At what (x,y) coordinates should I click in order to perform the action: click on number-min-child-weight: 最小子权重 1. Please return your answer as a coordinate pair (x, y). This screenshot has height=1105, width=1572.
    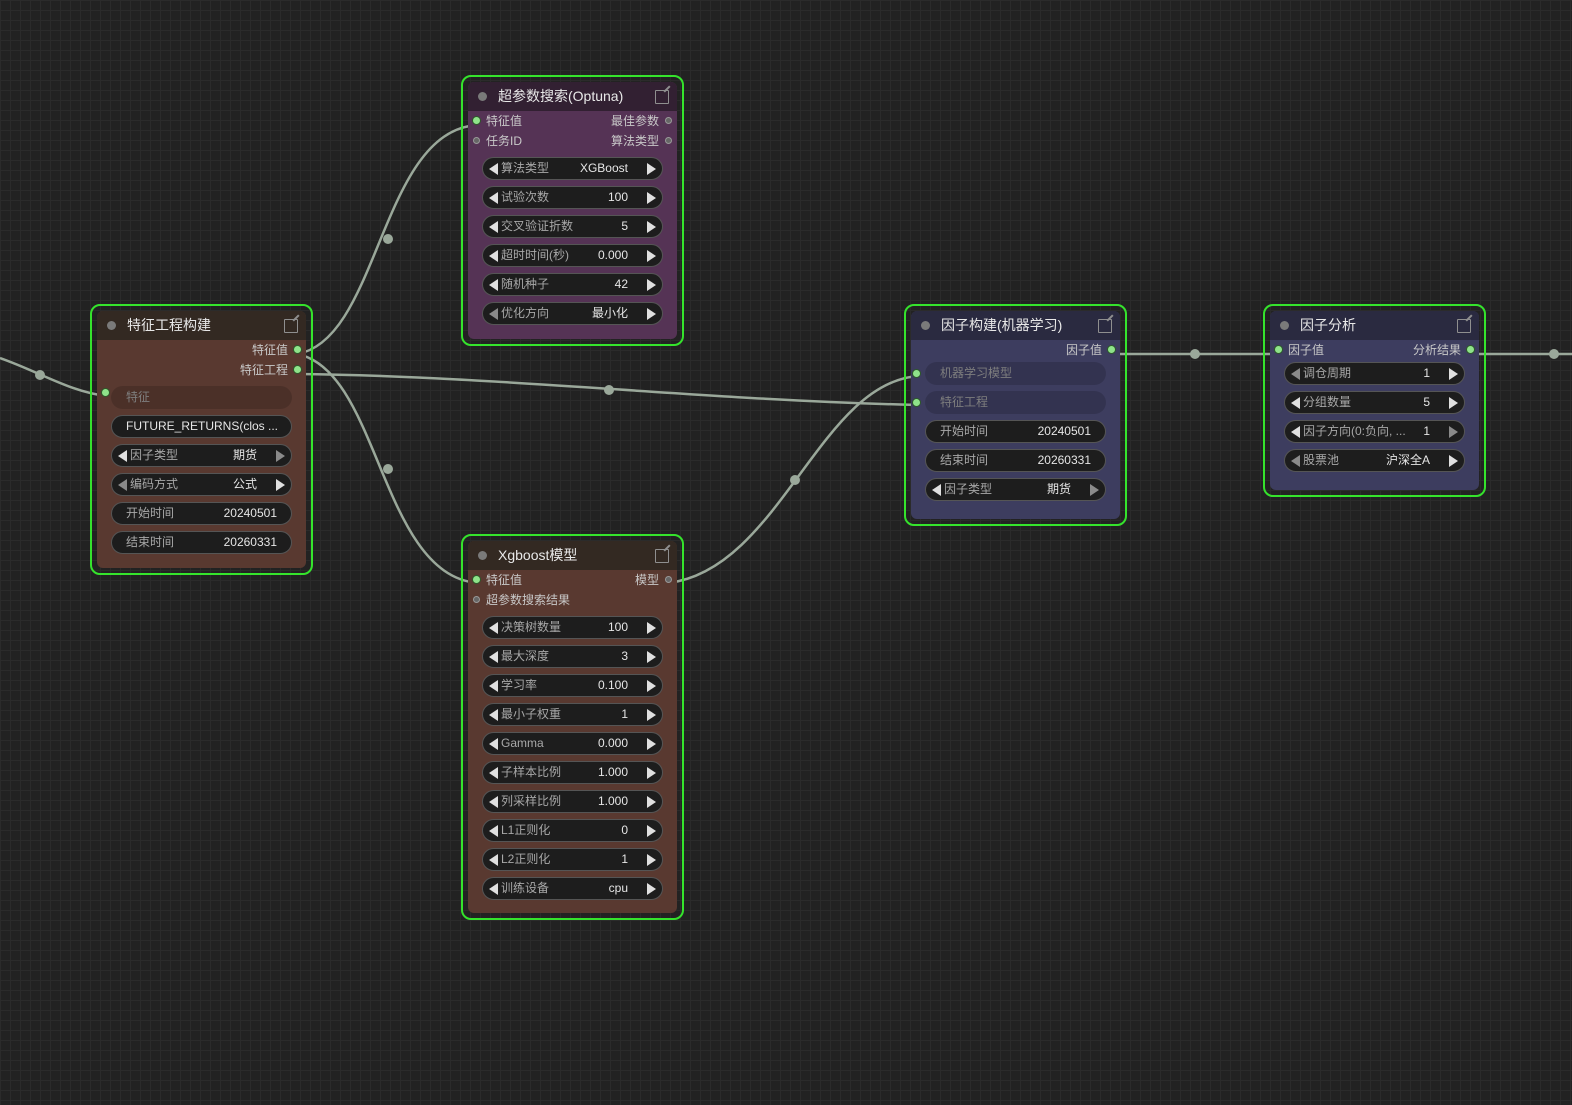
    Looking at the image, I should click on (572, 714).